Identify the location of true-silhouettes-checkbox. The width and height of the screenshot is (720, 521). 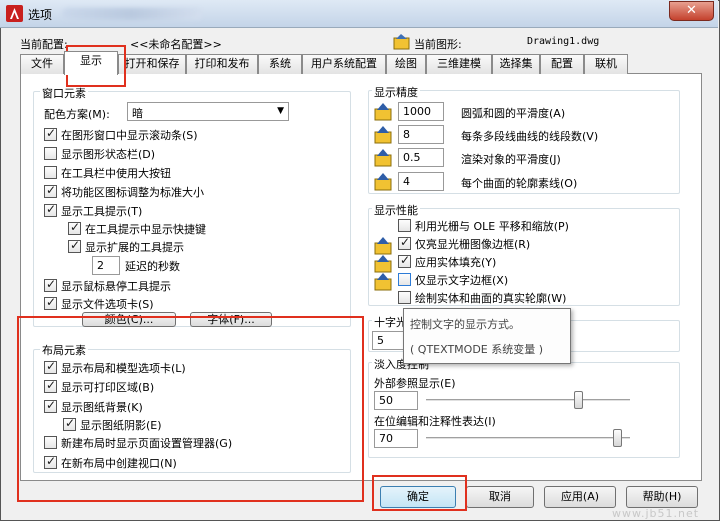
(404, 297).